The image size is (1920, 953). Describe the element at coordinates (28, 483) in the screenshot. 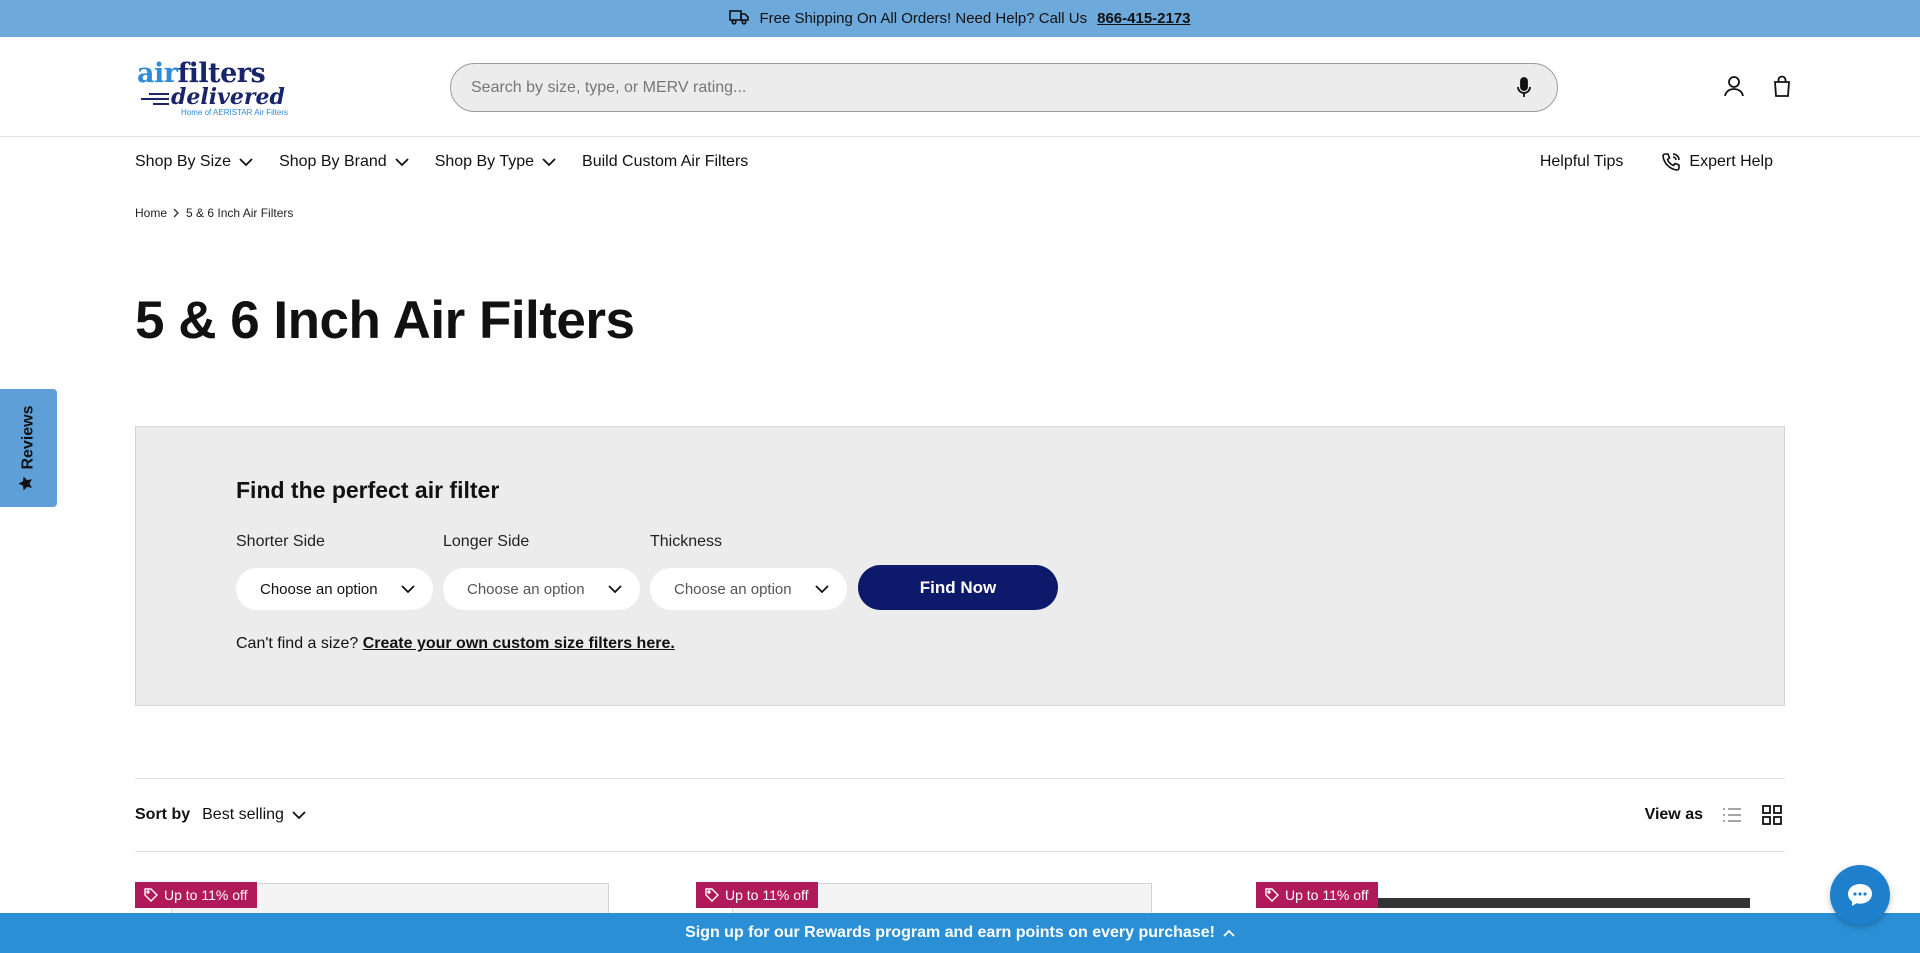

I see `star-icon` at that location.